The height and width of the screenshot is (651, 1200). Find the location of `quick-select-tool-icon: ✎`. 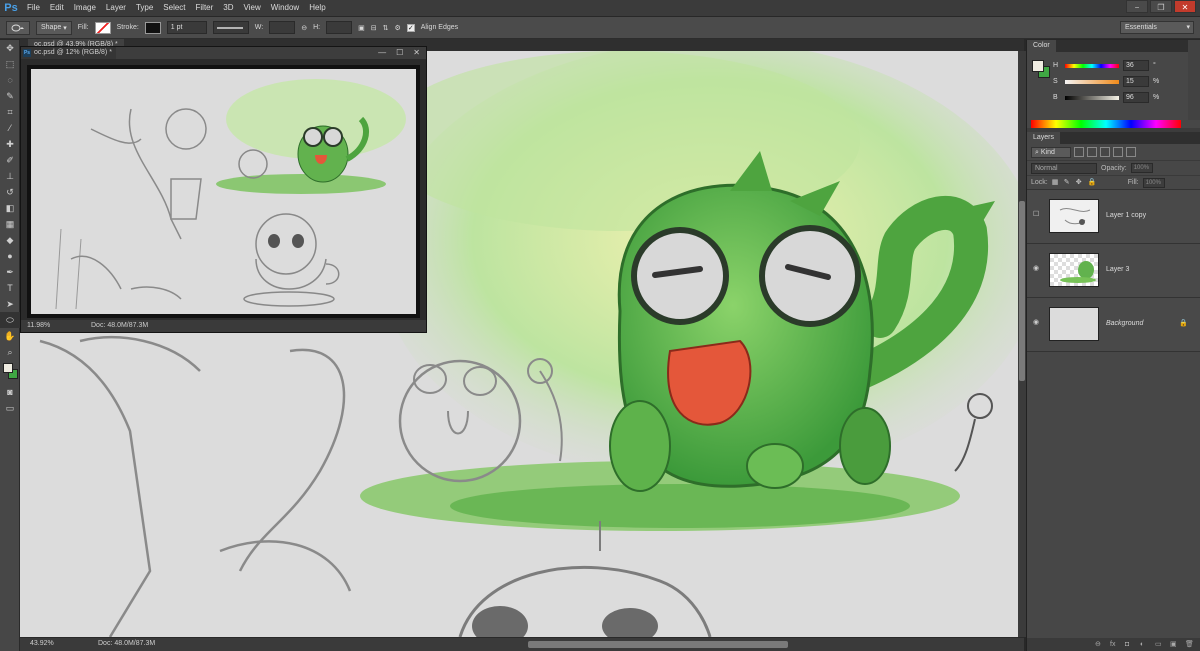

quick-select-tool-icon: ✎ is located at coordinates (10, 96).